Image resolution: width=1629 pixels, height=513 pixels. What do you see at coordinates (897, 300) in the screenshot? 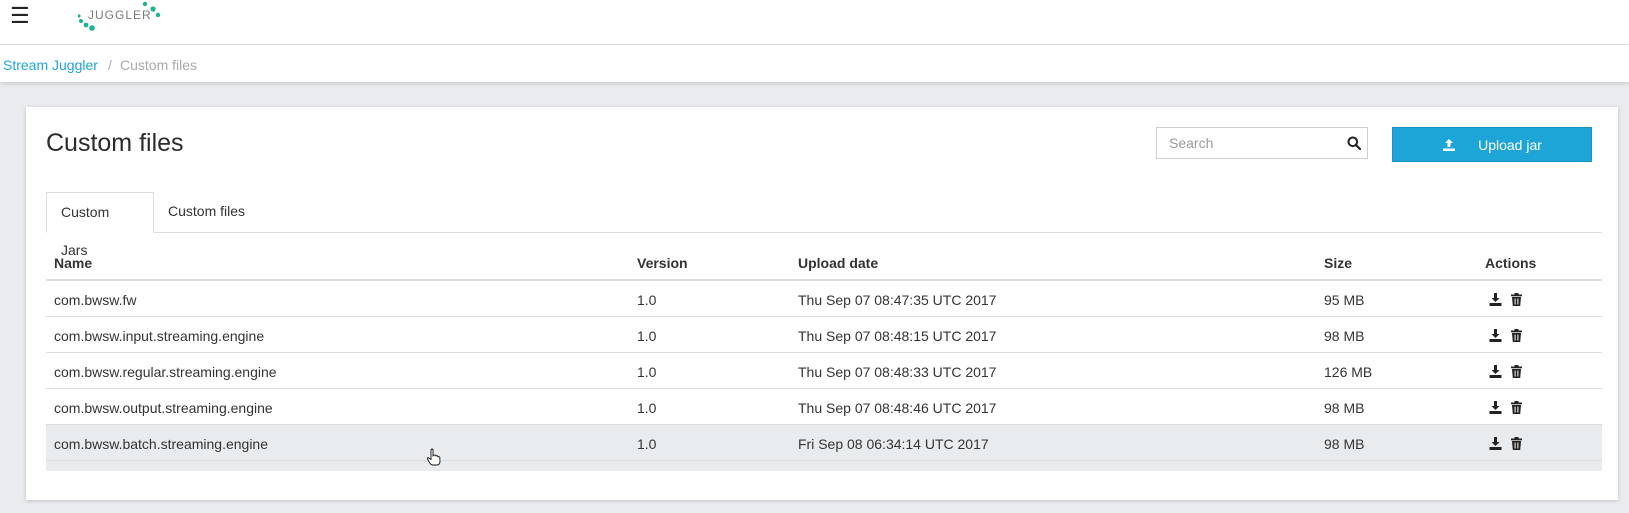
I see `row-upload-date: Thu Sep 07 08:47:35 UTC 2017` at bounding box center [897, 300].